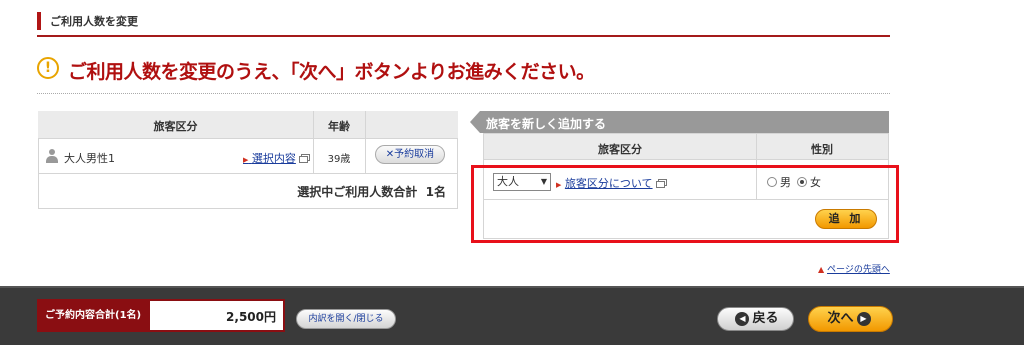 The width and height of the screenshot is (1024, 345). Describe the element at coordinates (821, 269) in the screenshot. I see `arrow-up-icon: ▲` at that location.